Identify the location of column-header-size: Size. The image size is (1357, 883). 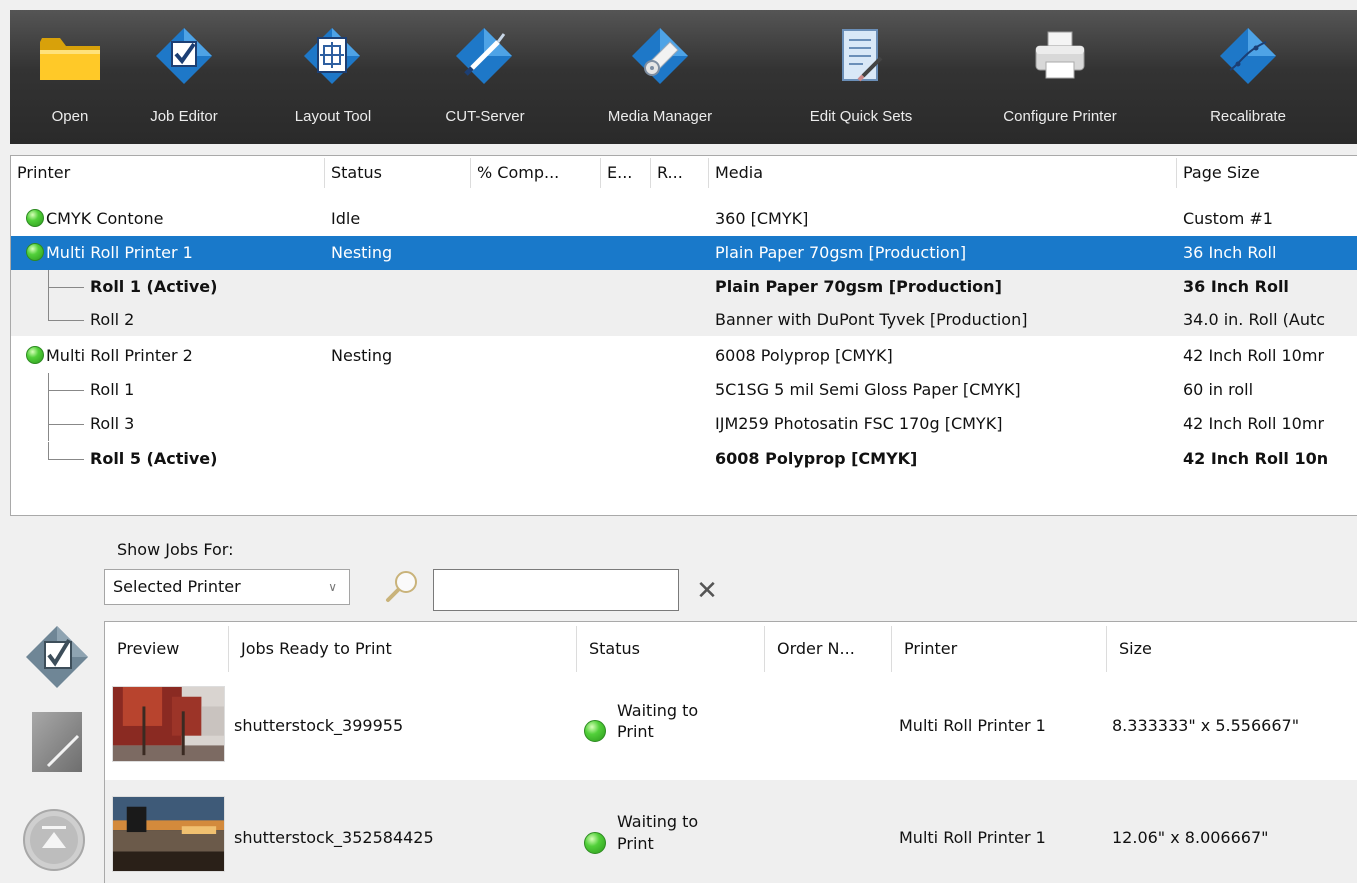
(1129, 649).